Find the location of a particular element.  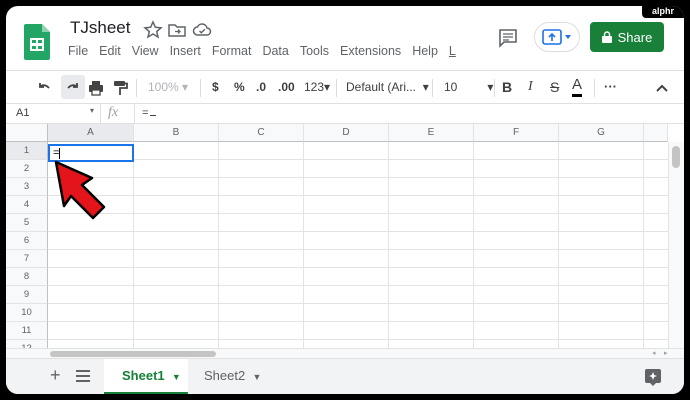

lock-icon is located at coordinates (606, 37).